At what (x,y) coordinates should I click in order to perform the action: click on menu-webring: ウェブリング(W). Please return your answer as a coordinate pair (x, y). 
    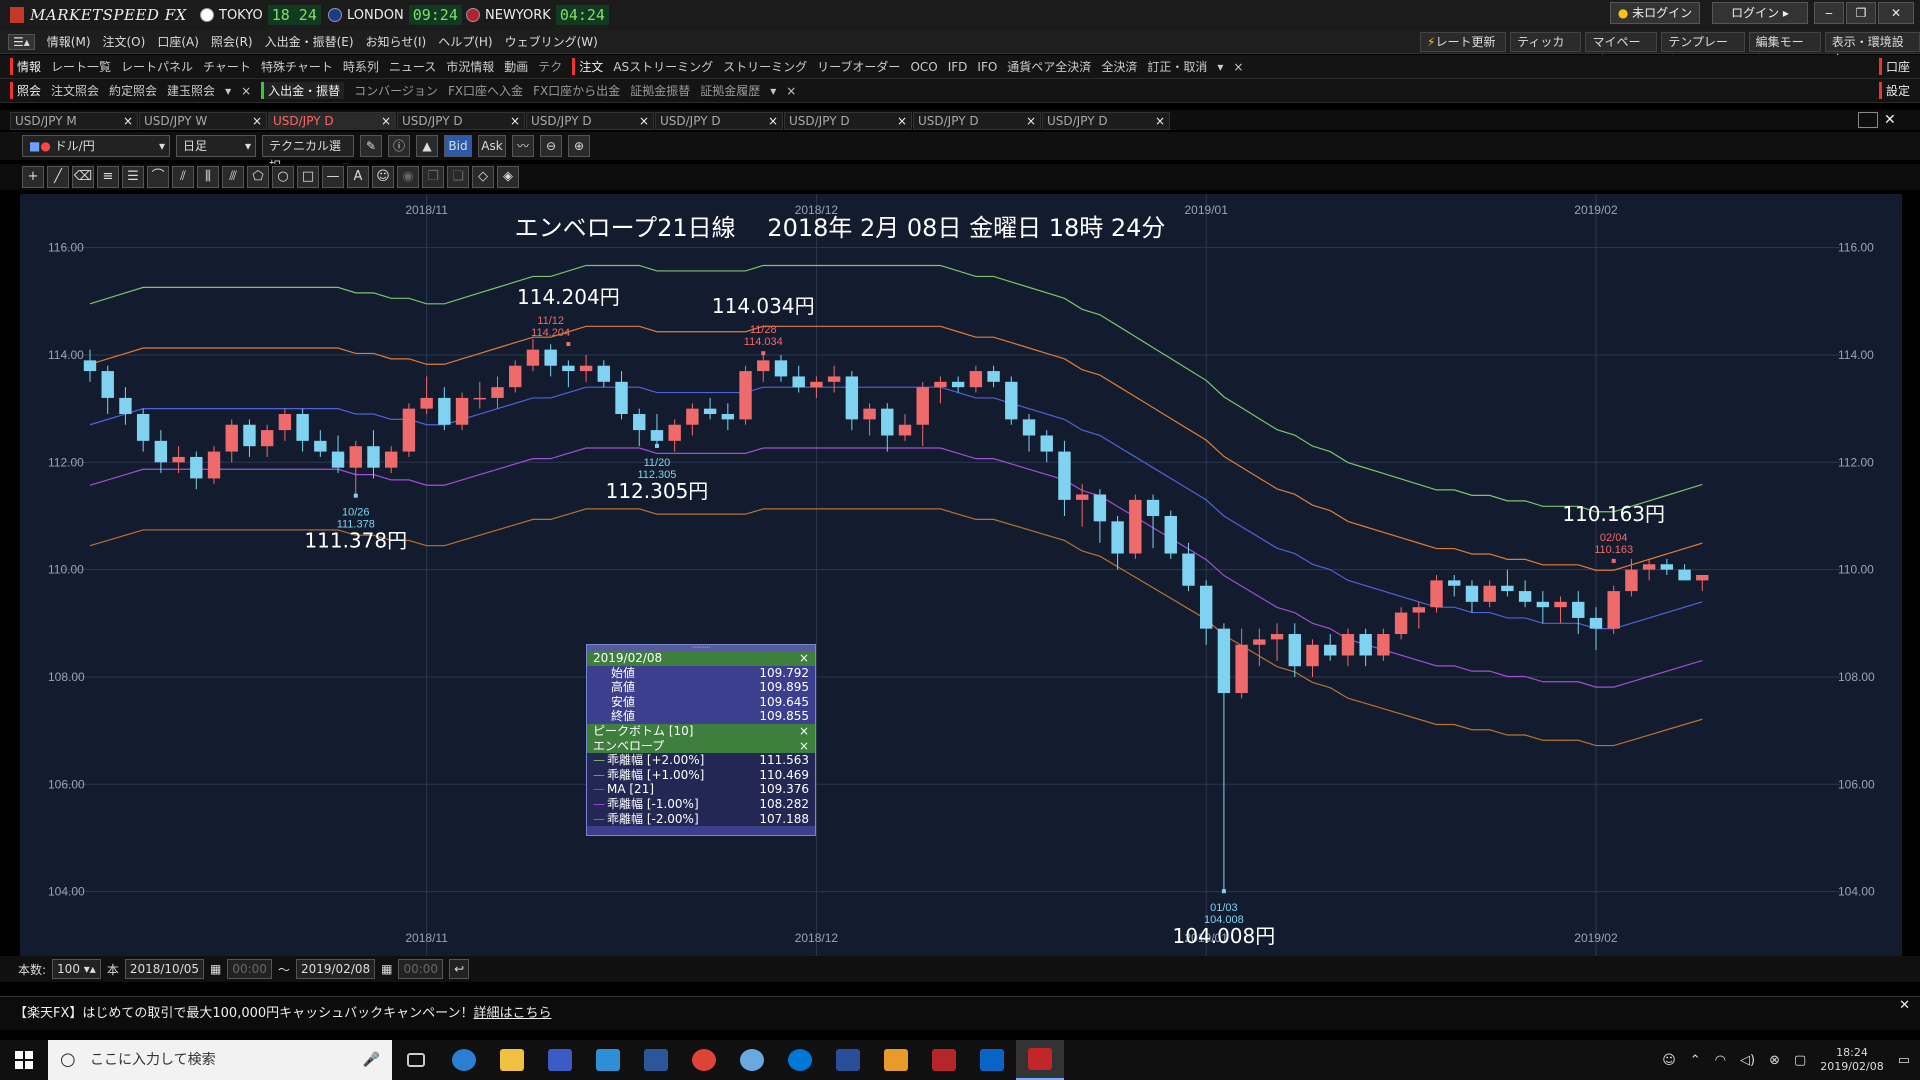
    Looking at the image, I should click on (551, 41).